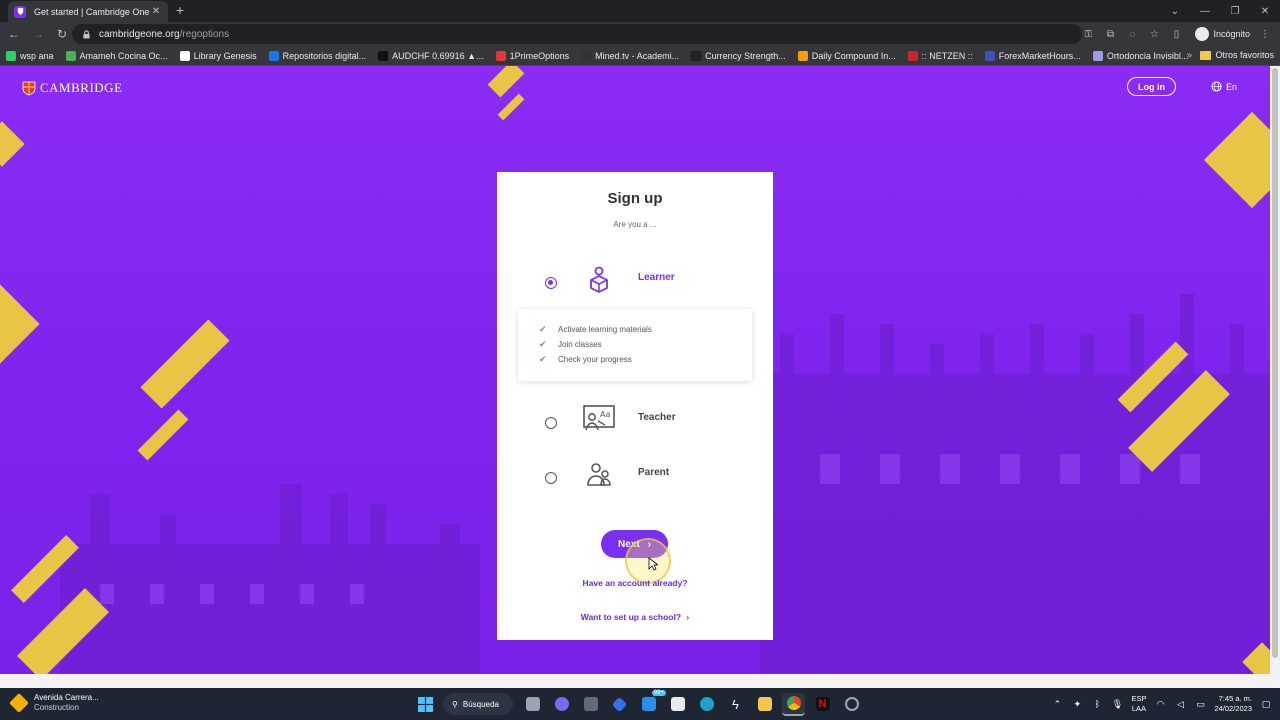 The width and height of the screenshot is (1280, 720). What do you see at coordinates (851, 704) in the screenshot?
I see `cortana-icon` at bounding box center [851, 704].